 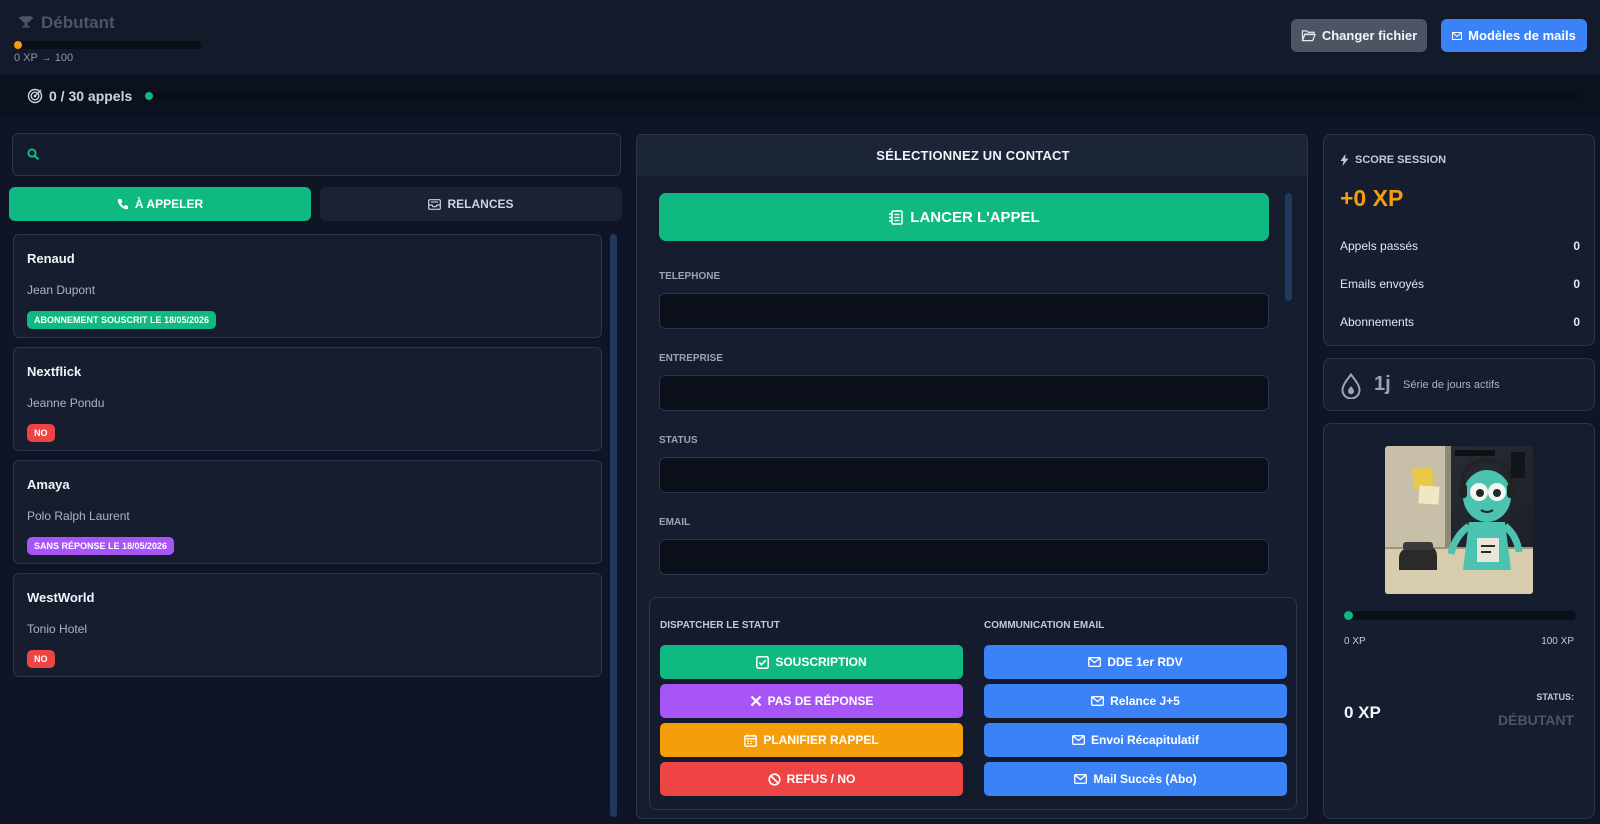 I want to click on streak-label: Série de jours actifs, so click(x=1451, y=385).